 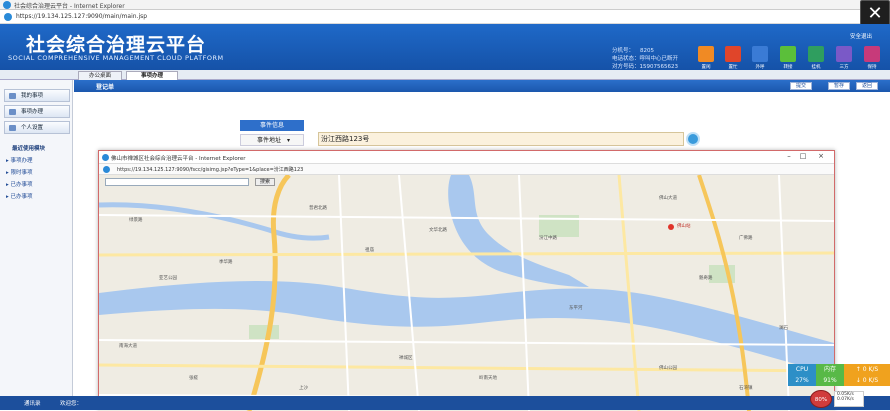 I want to click on recent-link-done-events-2: ▸ 已办事项, so click(x=19, y=196).